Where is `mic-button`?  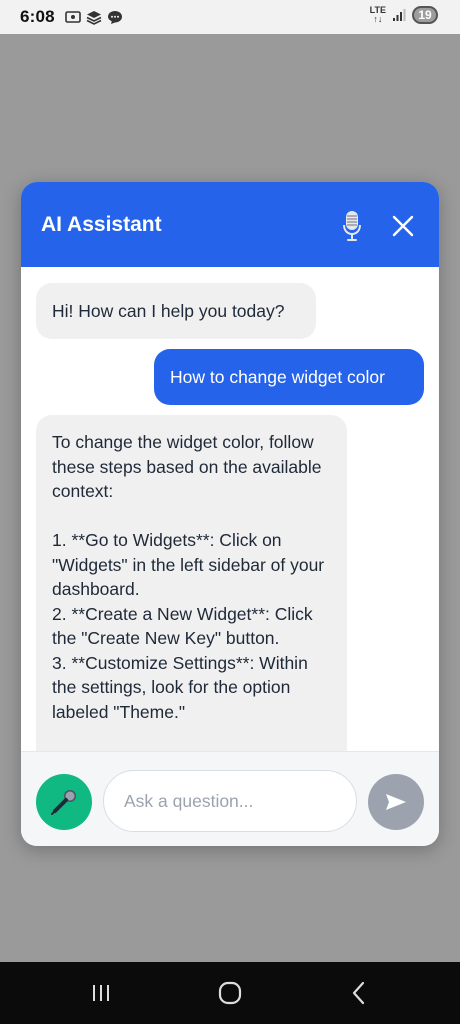
mic-button is located at coordinates (64, 802).